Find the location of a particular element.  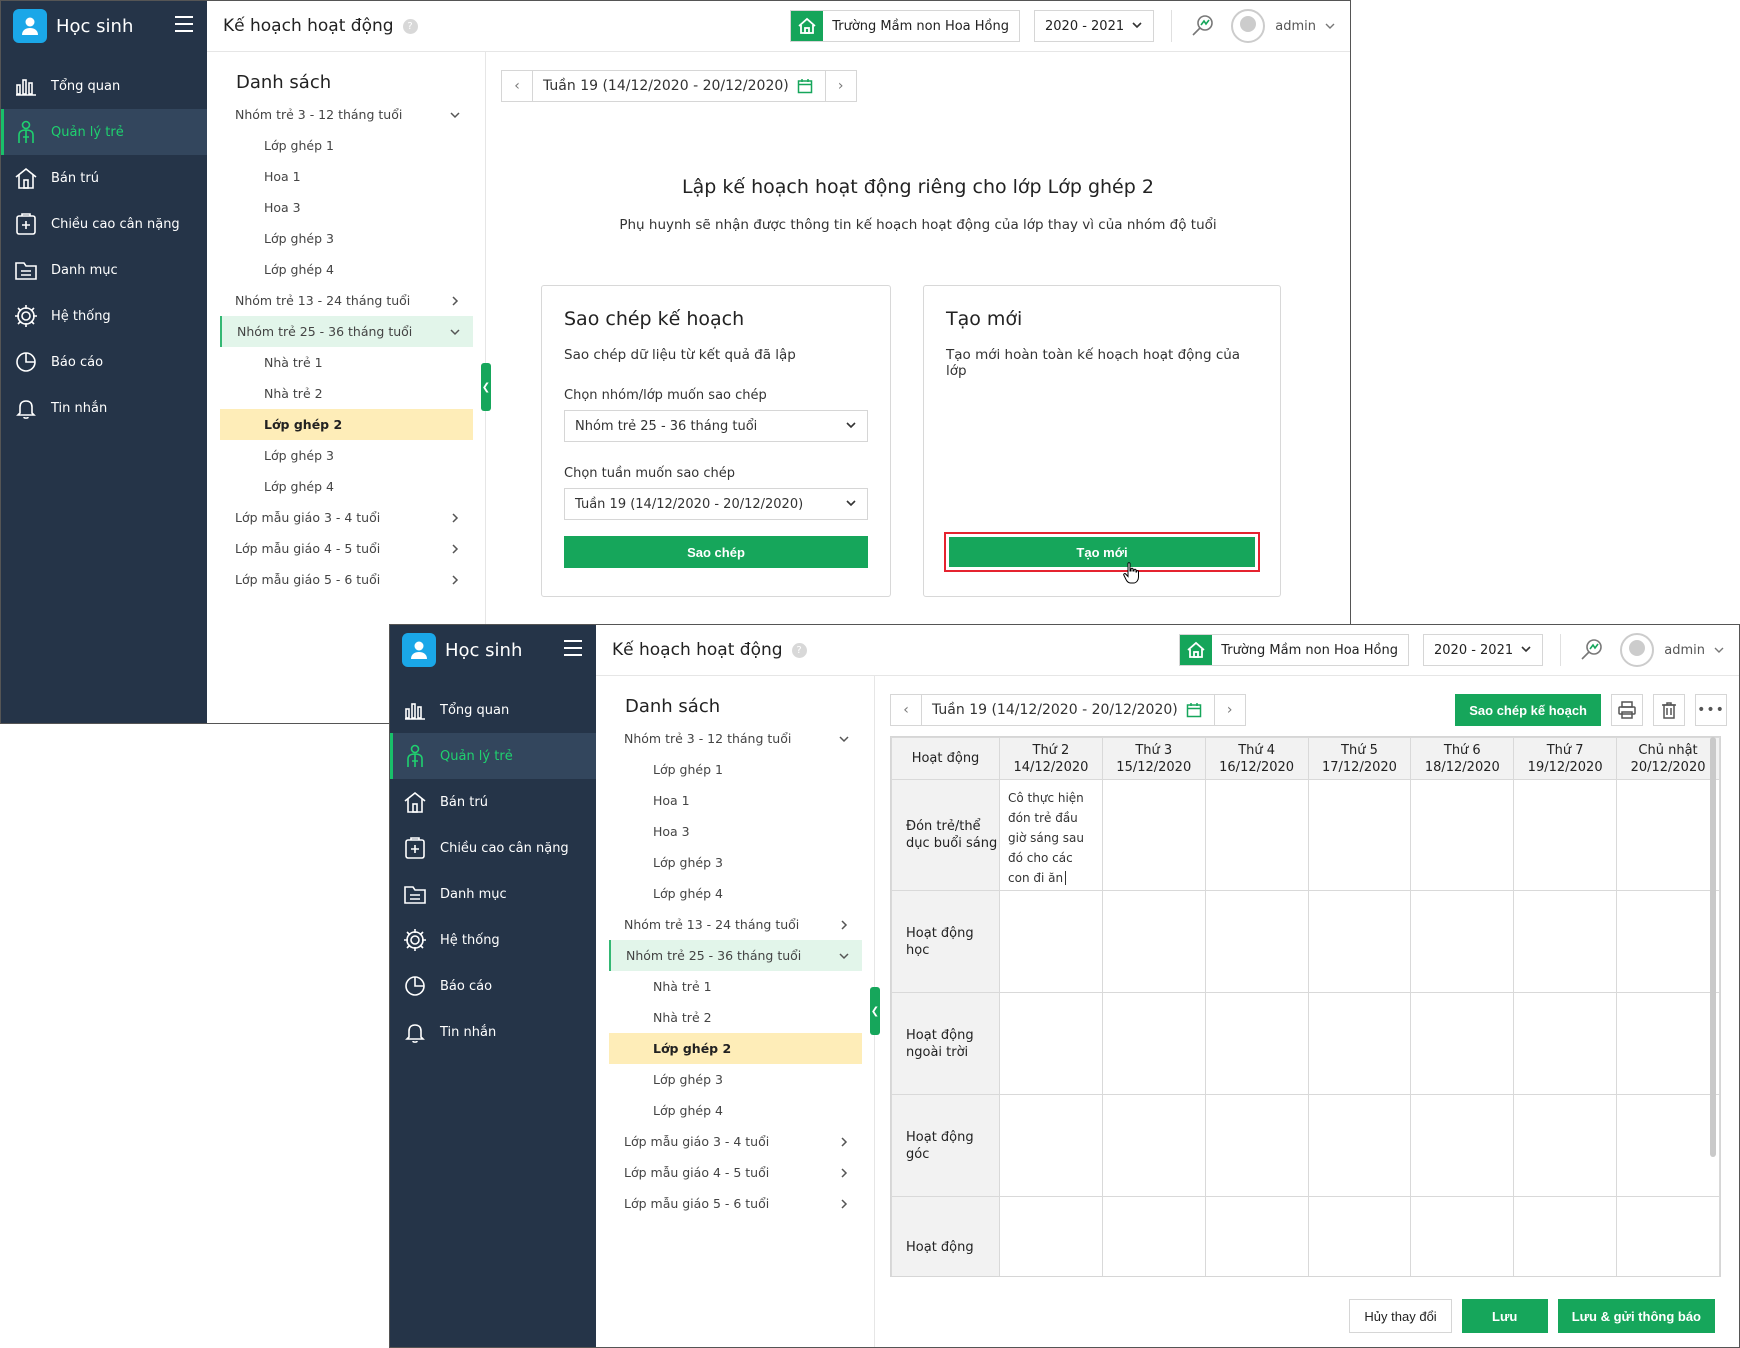

save-notify-button: Lưu & gửi thông báo is located at coordinates (1636, 1316).